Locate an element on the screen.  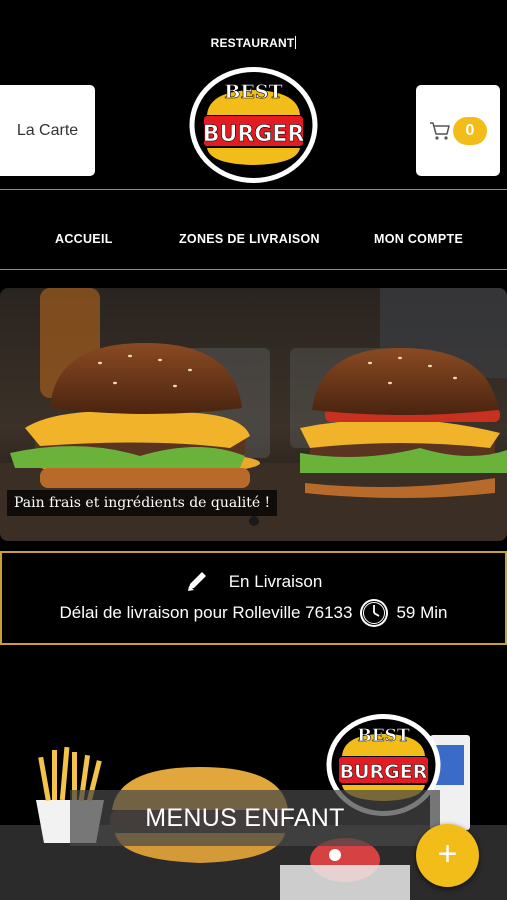
promo-title-banner: MENUS ENFANT is located at coordinates (255, 818).